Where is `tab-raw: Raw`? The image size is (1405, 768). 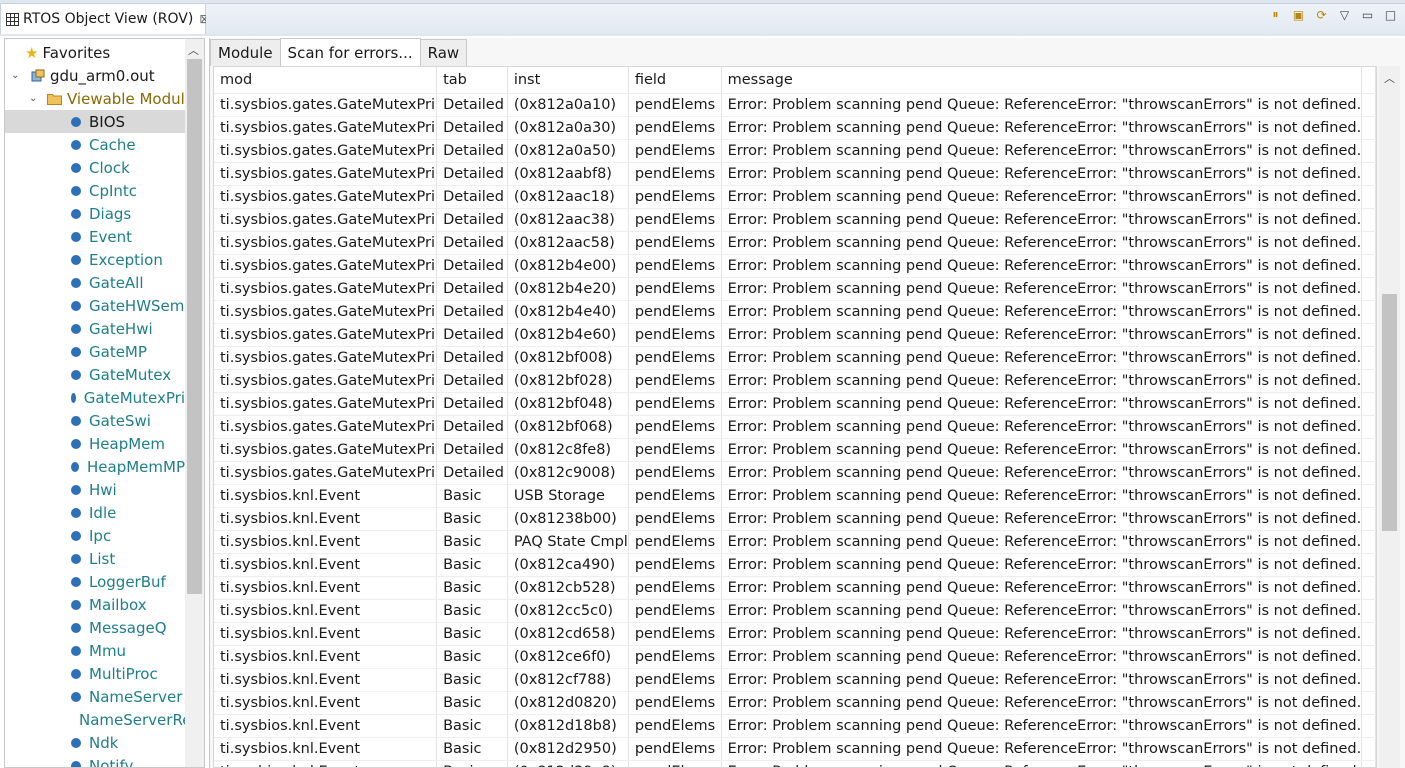 tab-raw: Raw is located at coordinates (443, 52).